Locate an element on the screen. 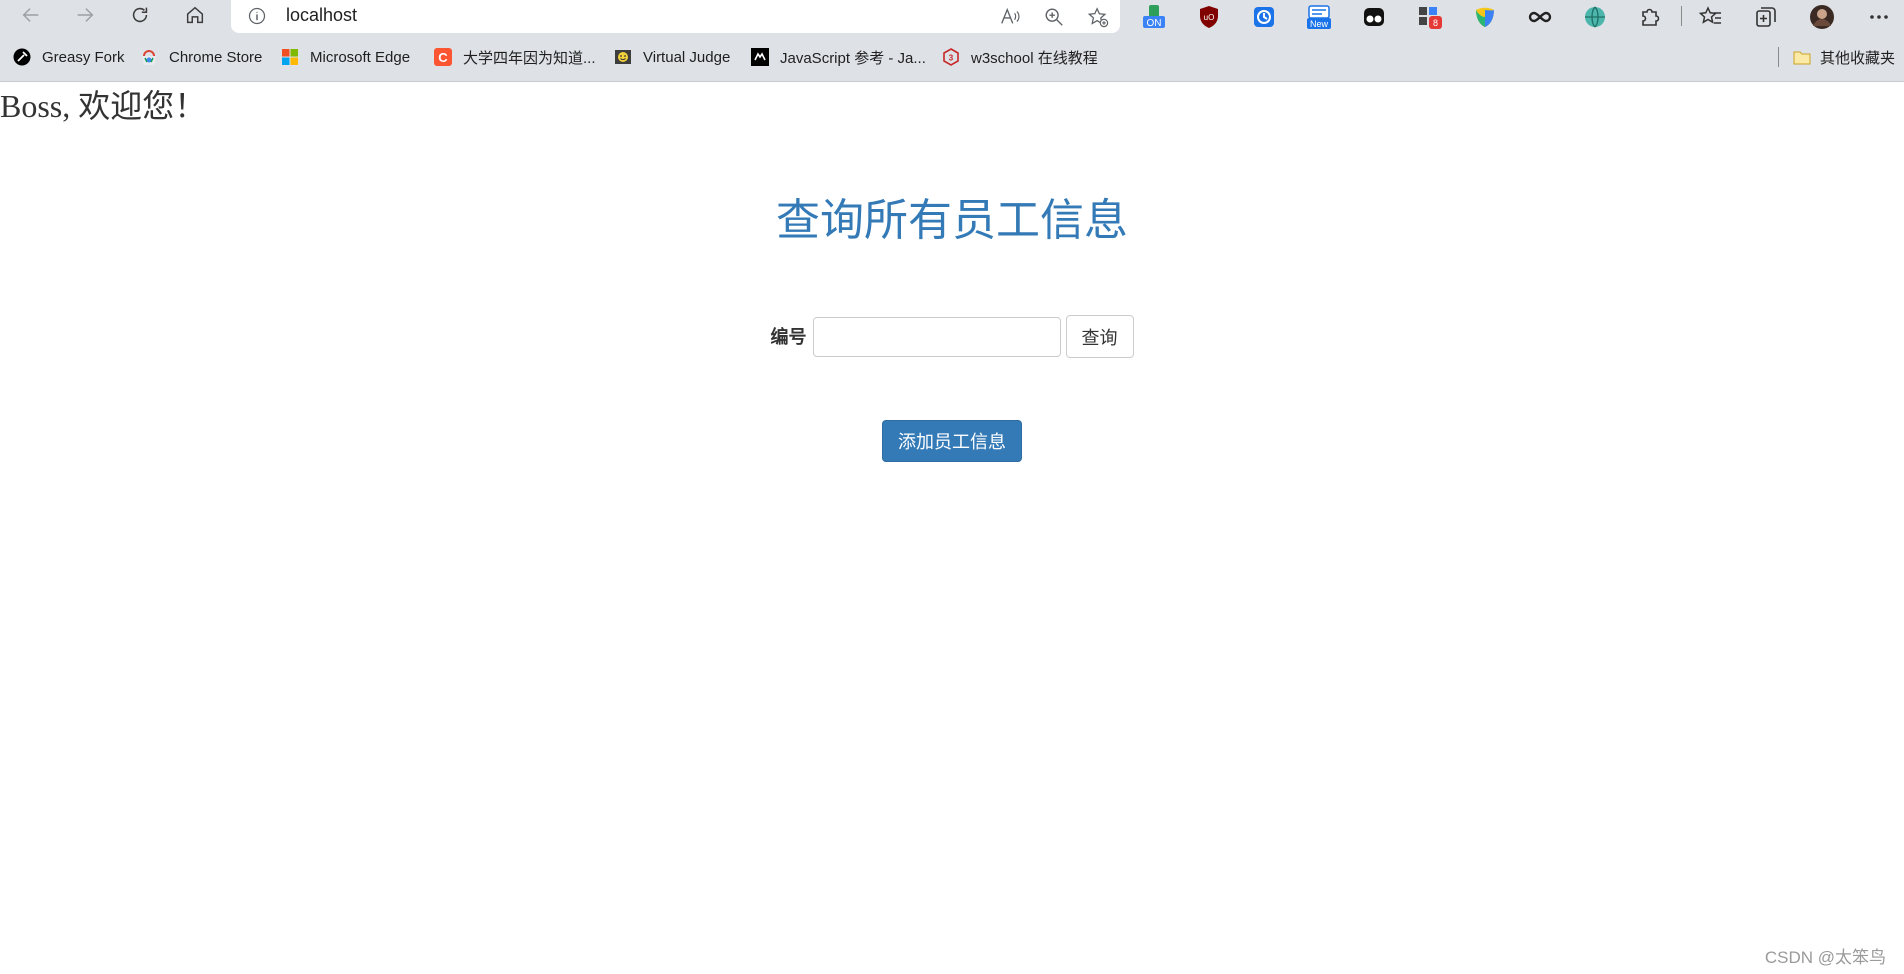 Image resolution: width=1904 pixels, height=974 pixels. welcome-message: Boss, 欢迎您！ is located at coordinates (103, 106).